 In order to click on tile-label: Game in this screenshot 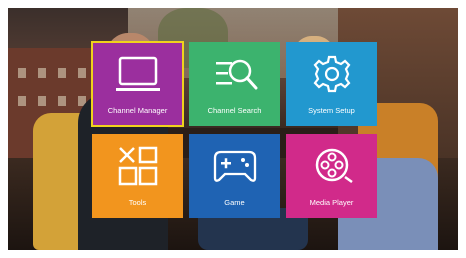, I will do `click(234, 202)`.